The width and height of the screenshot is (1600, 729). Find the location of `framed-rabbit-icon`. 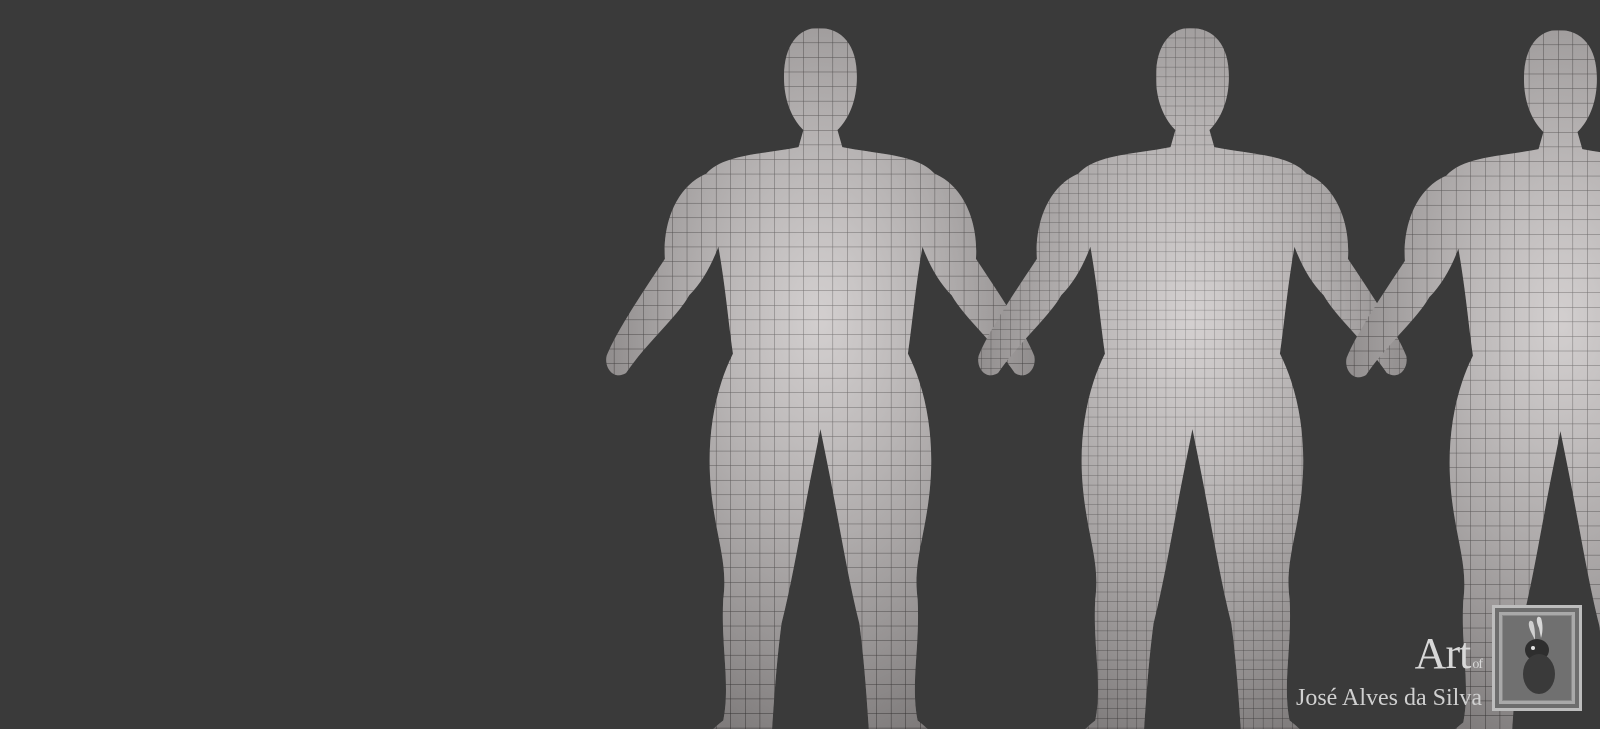

framed-rabbit-icon is located at coordinates (1537, 658).